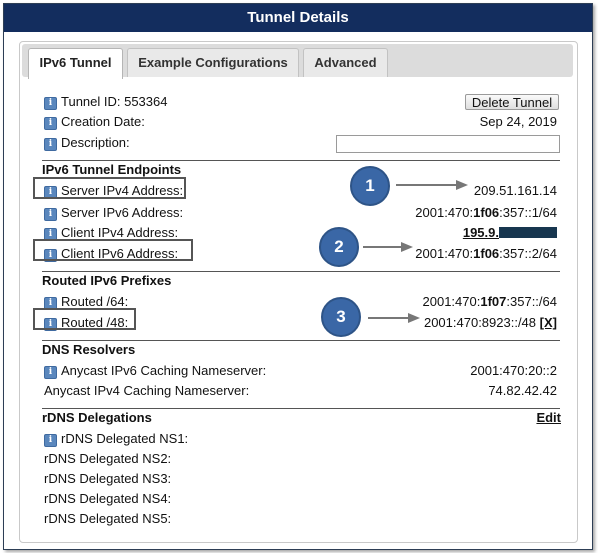 The height and width of the screenshot is (553, 598). I want to click on callout-arrows, so click(415, 251).